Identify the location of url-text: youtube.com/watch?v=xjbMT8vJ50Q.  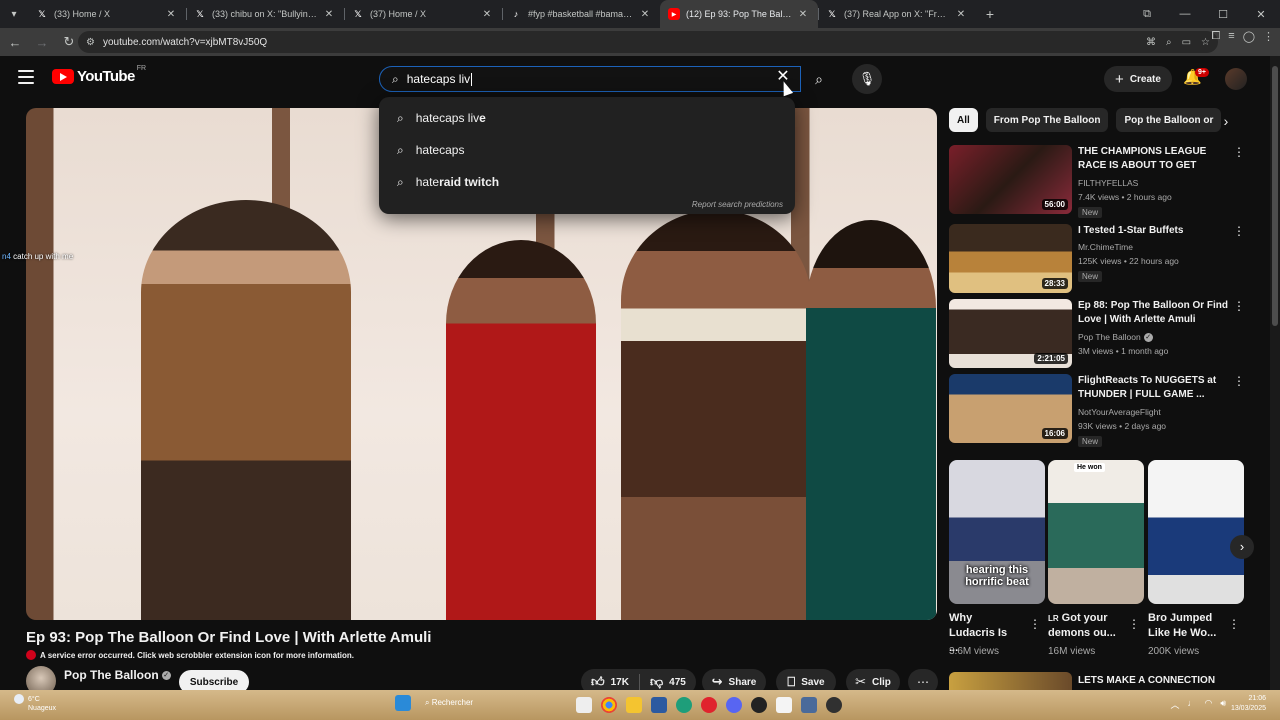
(185, 42).